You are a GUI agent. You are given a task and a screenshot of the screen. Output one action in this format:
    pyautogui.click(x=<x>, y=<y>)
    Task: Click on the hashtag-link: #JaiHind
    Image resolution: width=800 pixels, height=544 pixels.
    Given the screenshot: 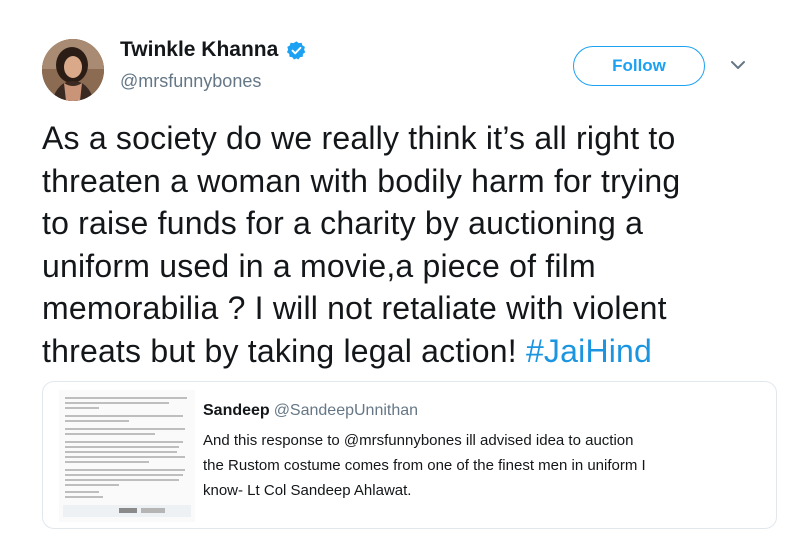 What is the action you would take?
    pyautogui.click(x=589, y=351)
    